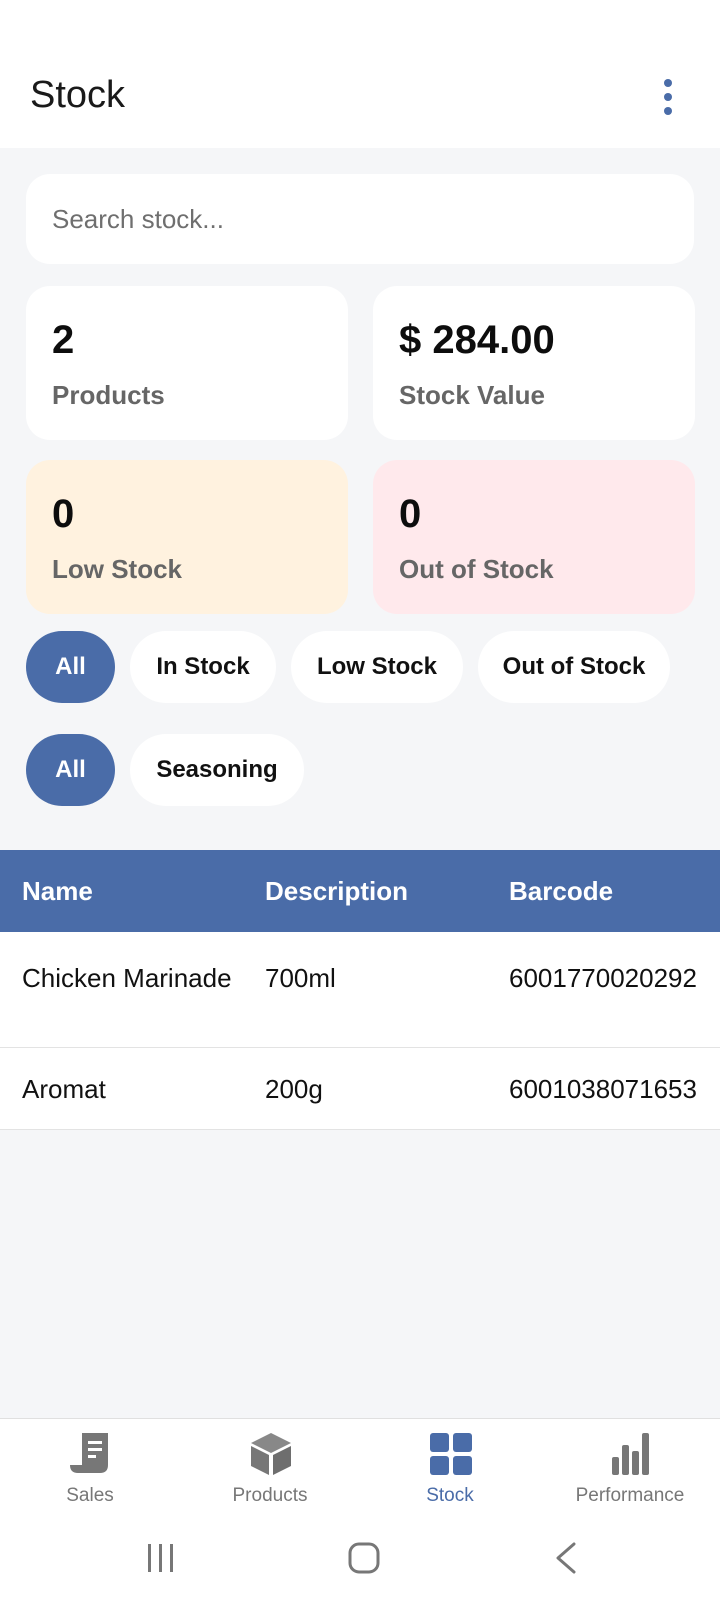 This screenshot has height=1600, width=720. I want to click on nav-item-sales: Sales, so click(90, 1470).